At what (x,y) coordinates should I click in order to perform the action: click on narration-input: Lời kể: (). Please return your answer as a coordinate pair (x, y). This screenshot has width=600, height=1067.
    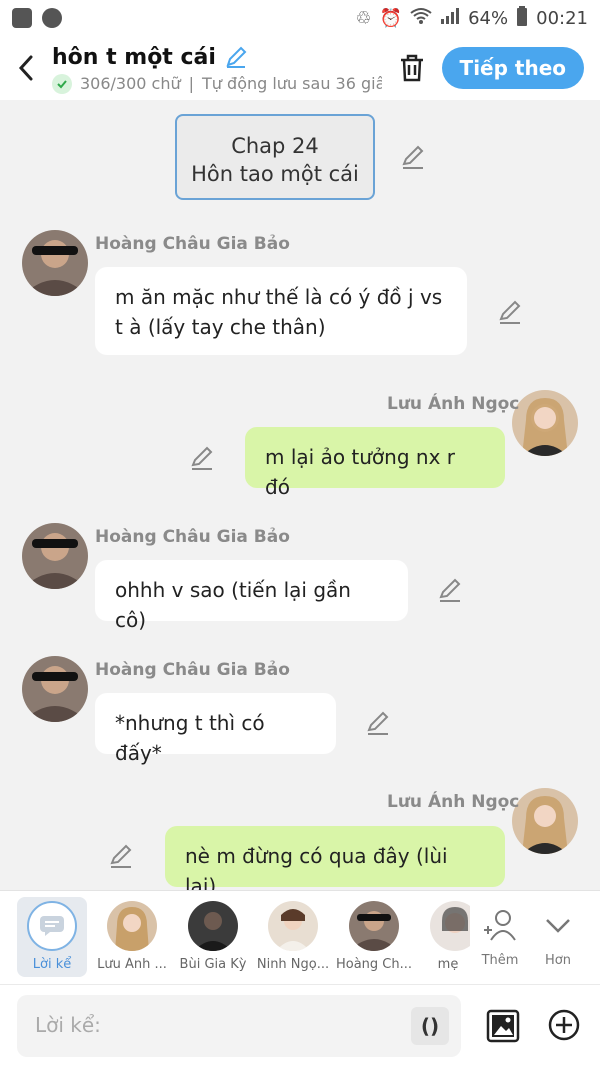
    Looking at the image, I should click on (239, 1026).